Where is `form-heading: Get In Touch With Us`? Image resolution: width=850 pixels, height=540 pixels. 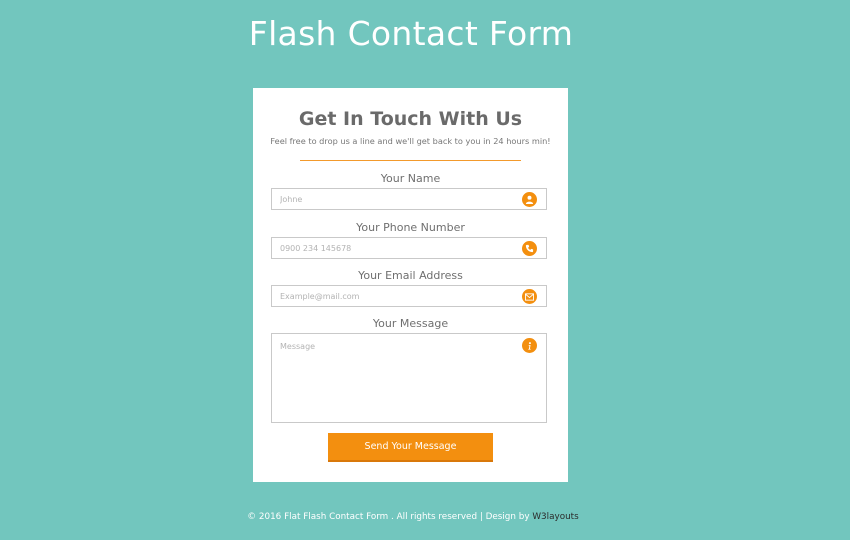 form-heading: Get In Touch With Us is located at coordinates (410, 119).